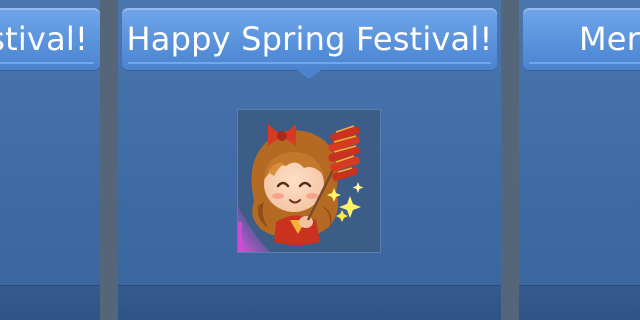  I want to click on card-title-banner: Merr, so click(581, 39).